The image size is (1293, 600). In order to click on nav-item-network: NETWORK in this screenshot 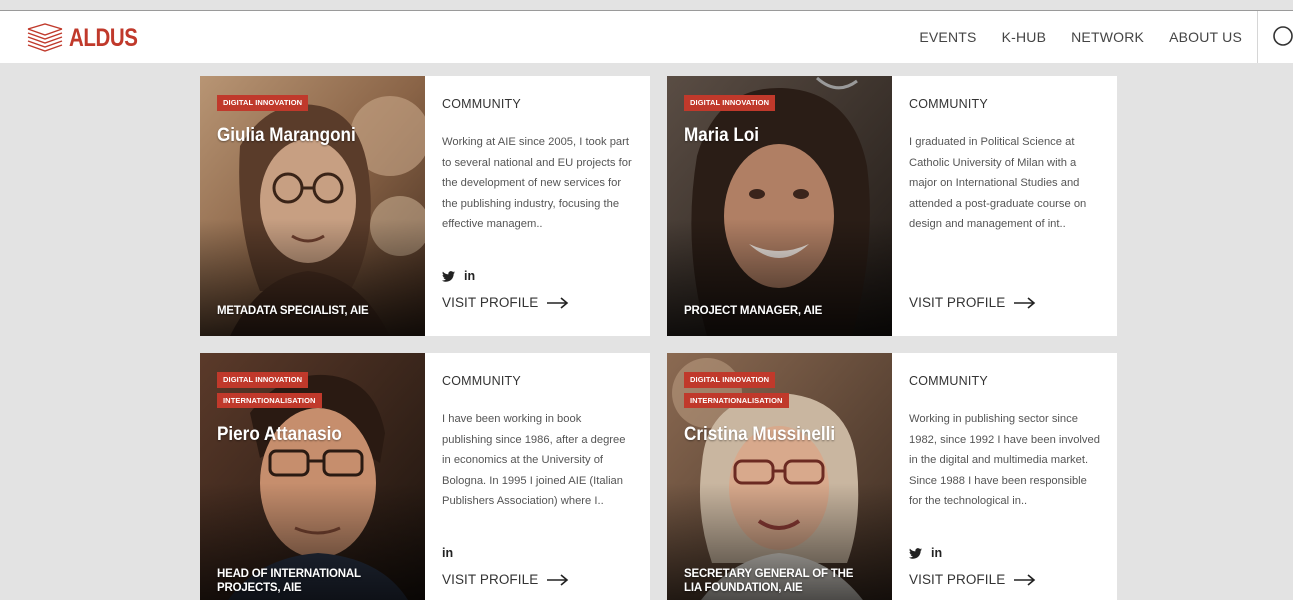, I will do `click(1107, 37)`.